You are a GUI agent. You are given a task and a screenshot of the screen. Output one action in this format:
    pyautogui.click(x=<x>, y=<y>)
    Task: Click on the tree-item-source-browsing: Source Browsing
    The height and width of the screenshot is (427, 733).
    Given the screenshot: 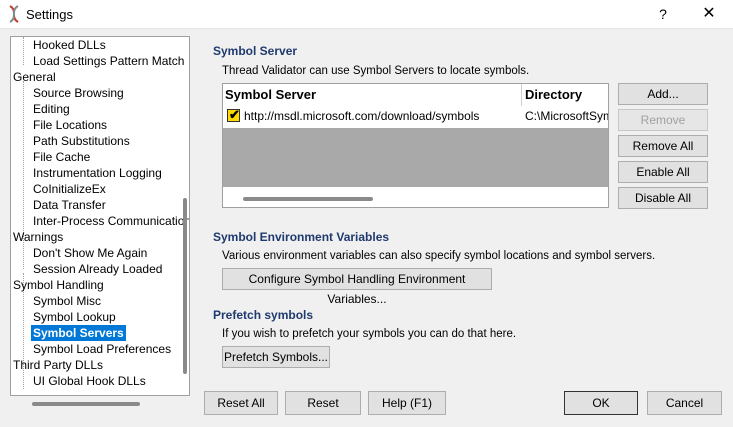 What is the action you would take?
    pyautogui.click(x=78, y=93)
    